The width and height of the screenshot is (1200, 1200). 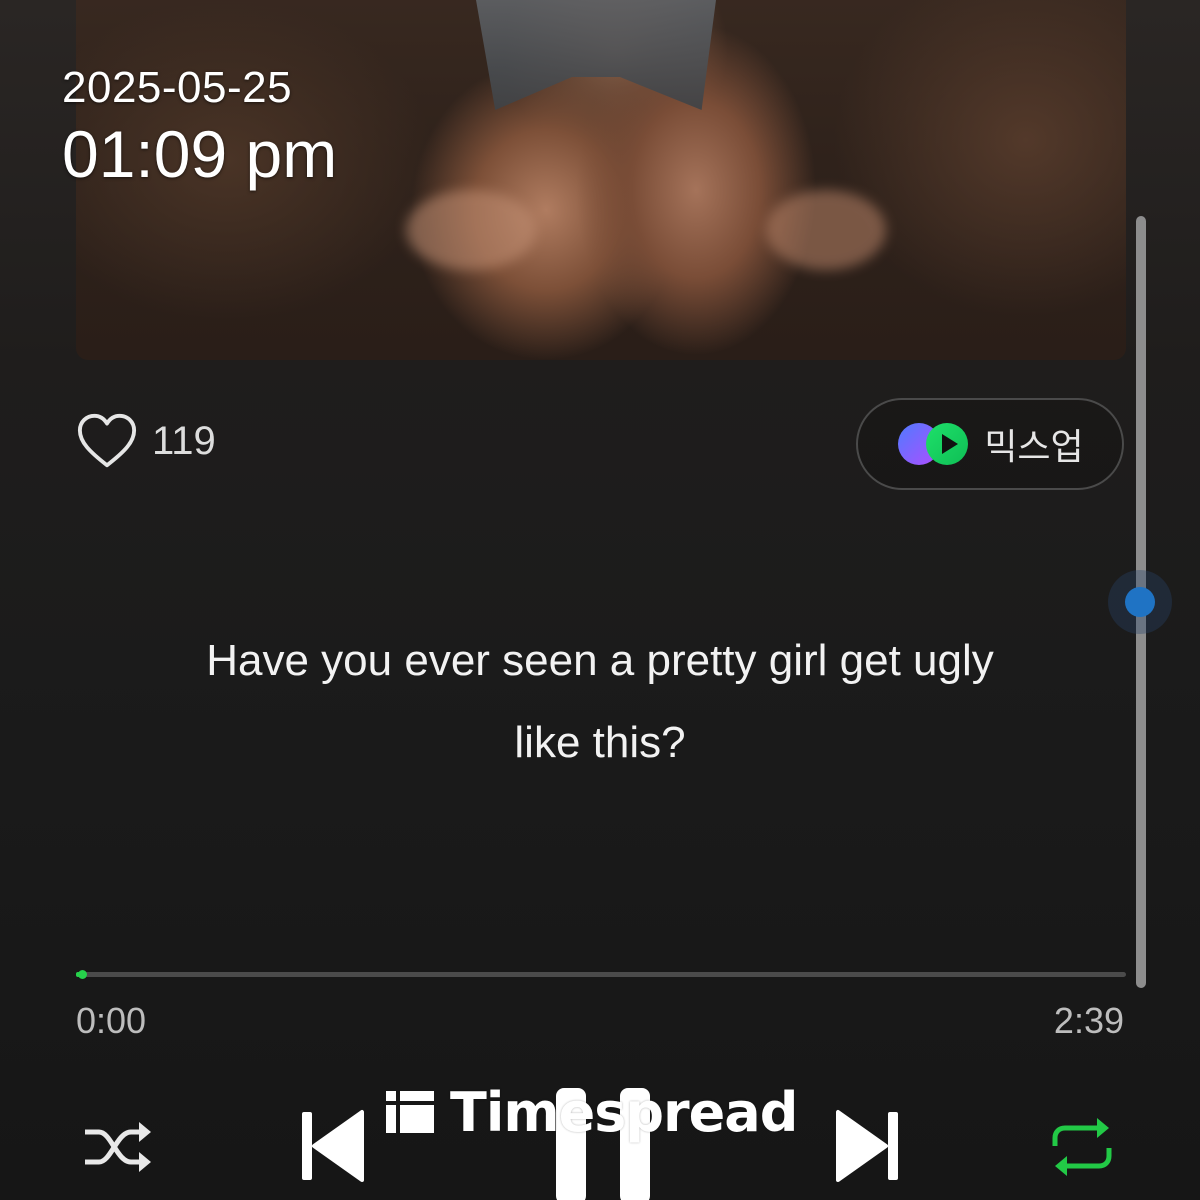 I want to click on skip-previous-icon, so click(x=333, y=1146).